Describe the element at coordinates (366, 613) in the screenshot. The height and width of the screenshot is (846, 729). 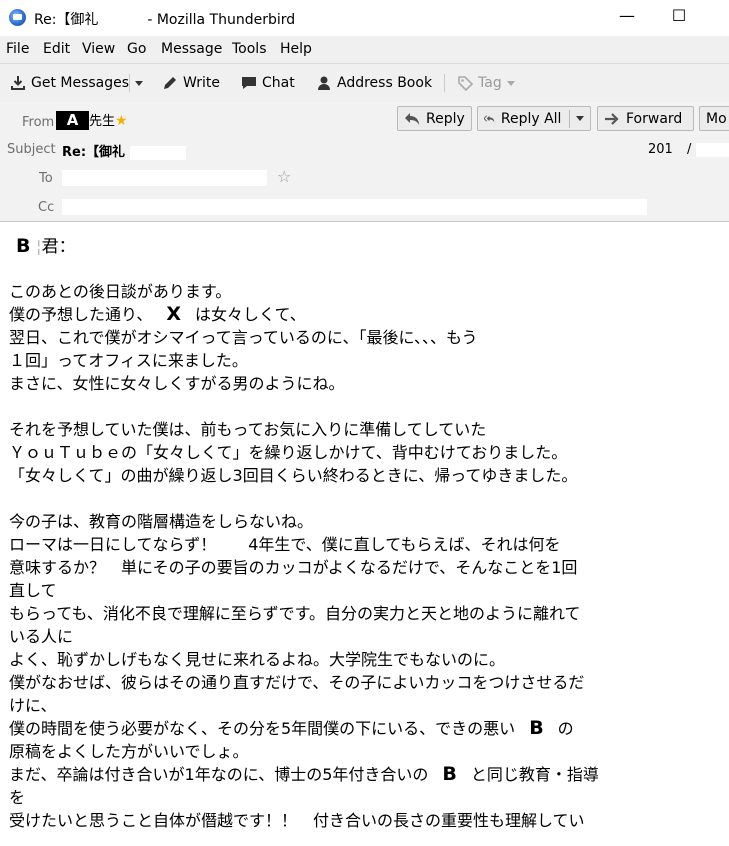
I see `message-line: もらっても、消化不良で理解に至らずです。自分の実力と天と地のように離れて` at that location.